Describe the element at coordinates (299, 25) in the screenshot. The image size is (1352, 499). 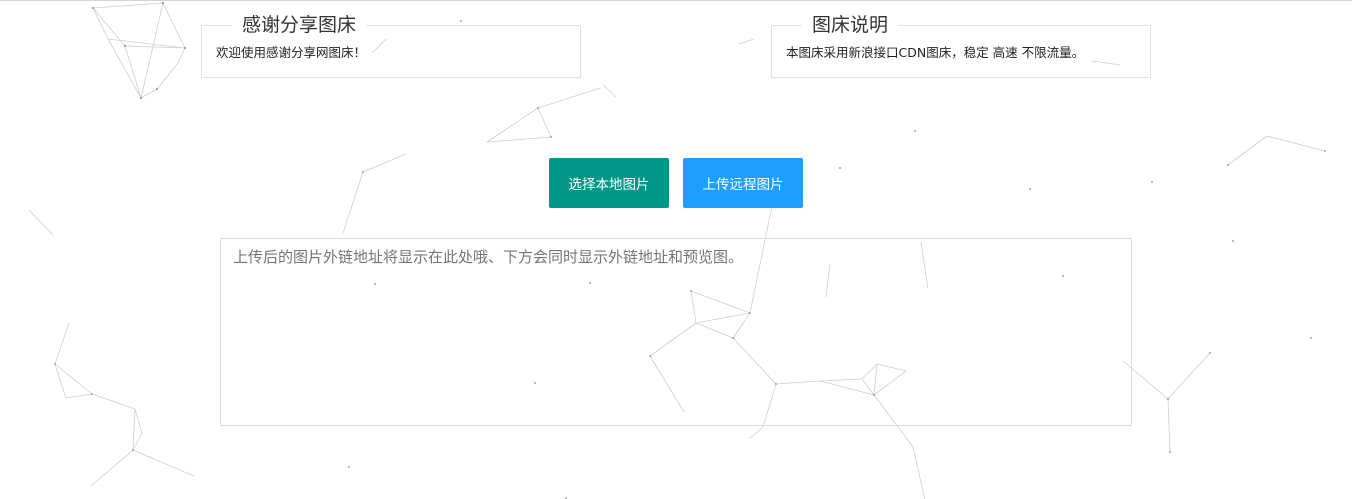
I see `site-intro-title: 感谢分享图床` at that location.